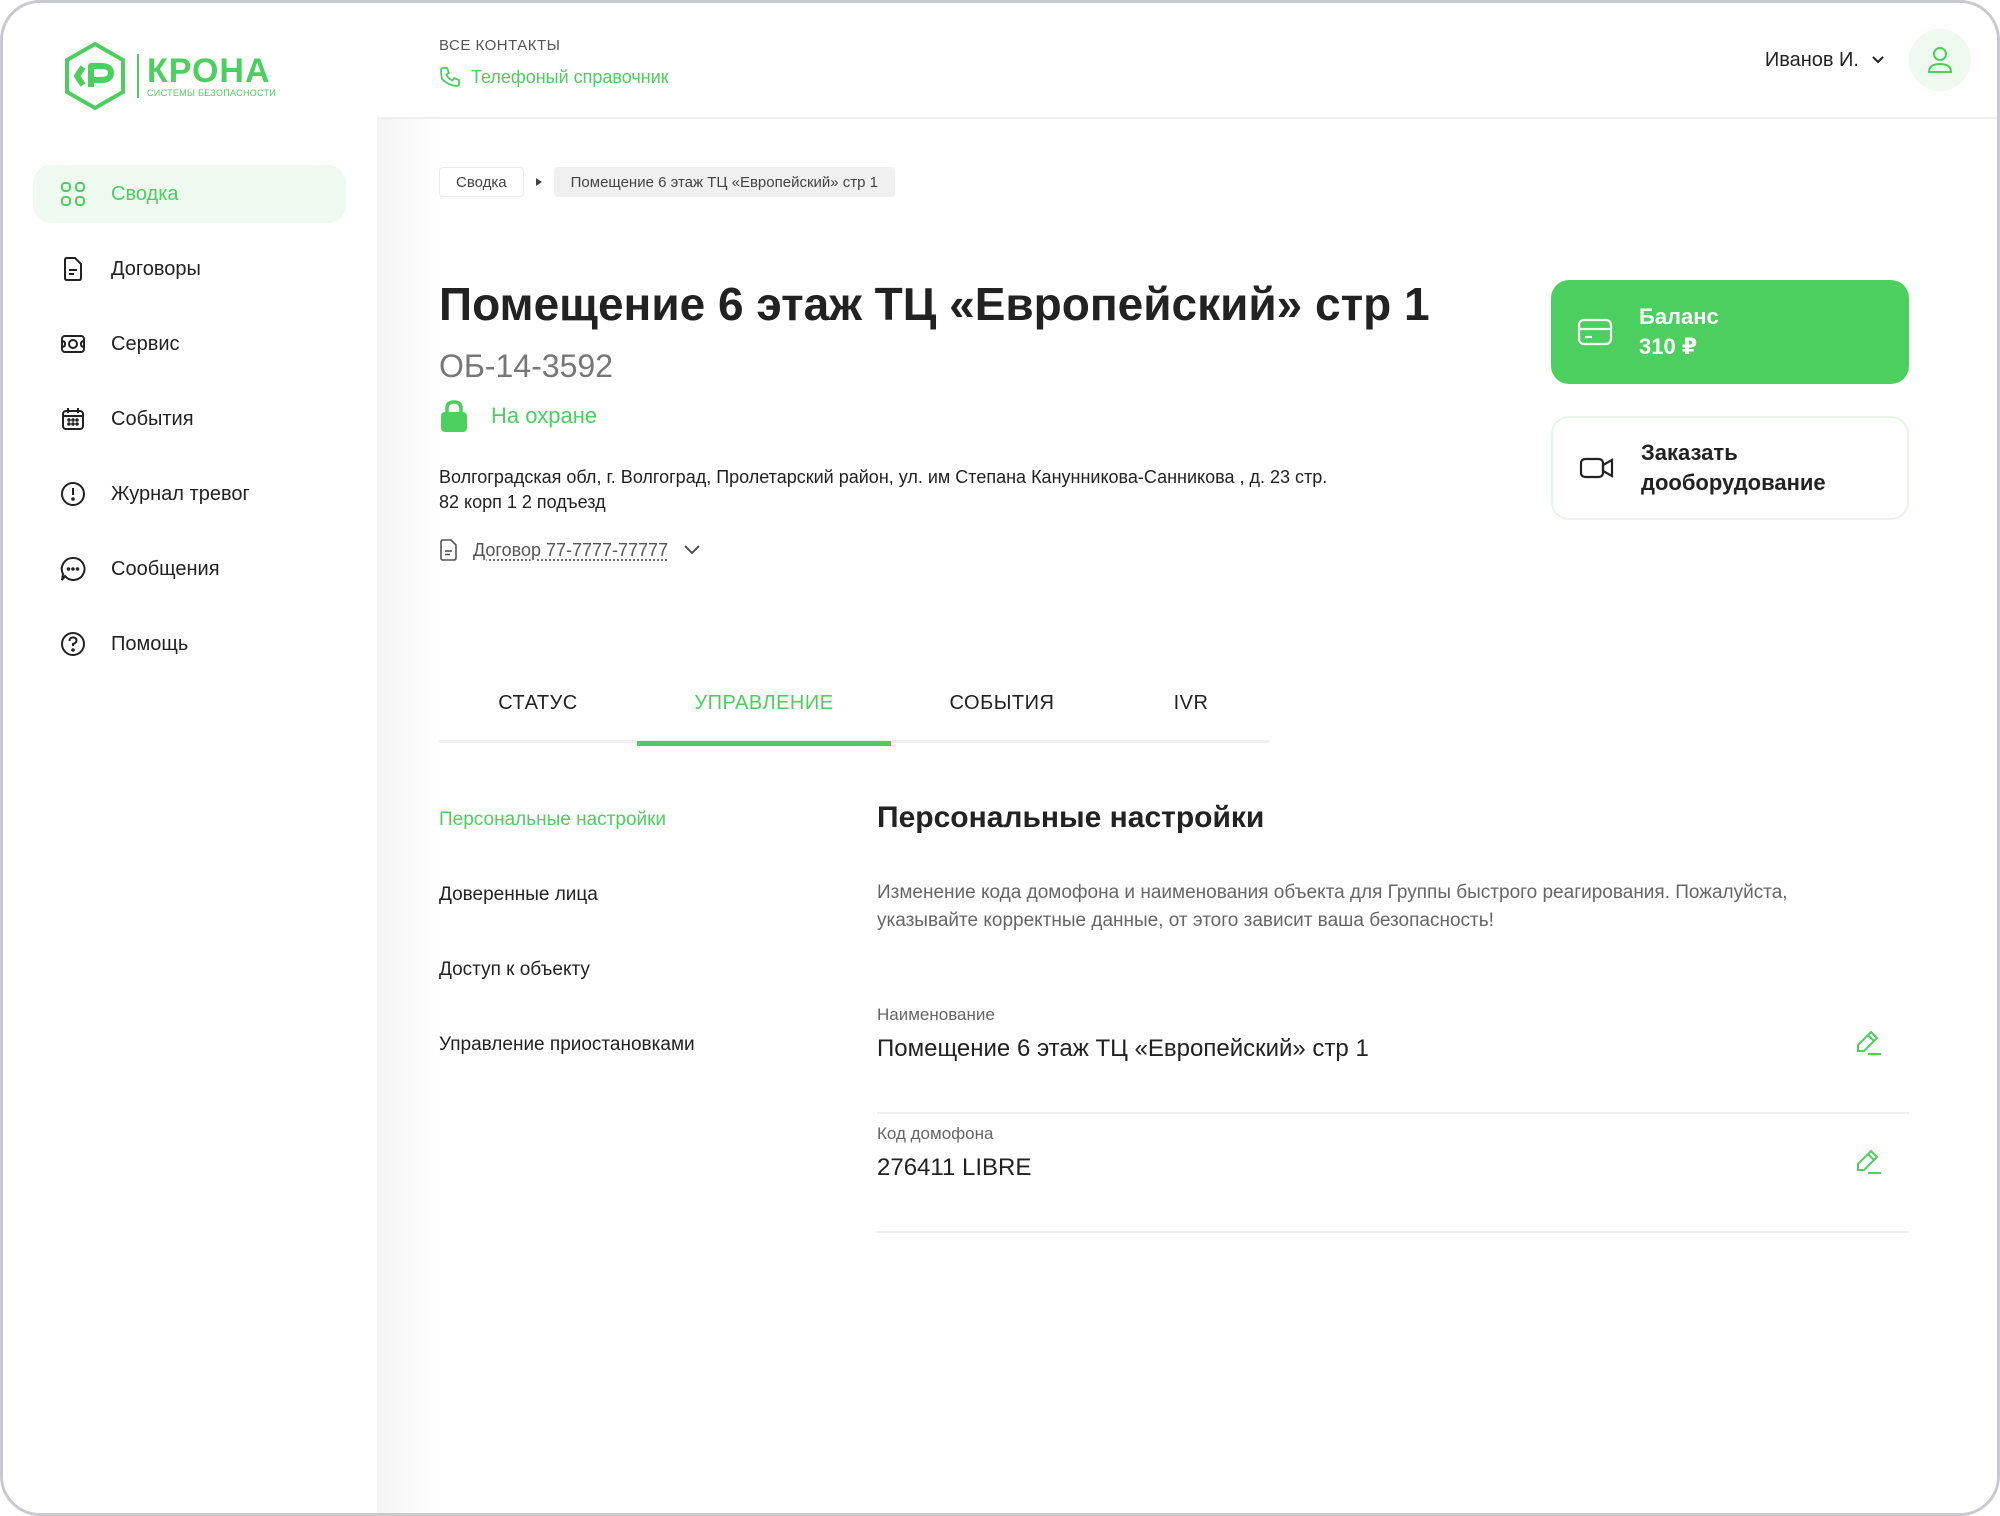 The image size is (2000, 1516). What do you see at coordinates (1733, 467) in the screenshot?
I see `order-equipment-label: Заказать дооборудование` at bounding box center [1733, 467].